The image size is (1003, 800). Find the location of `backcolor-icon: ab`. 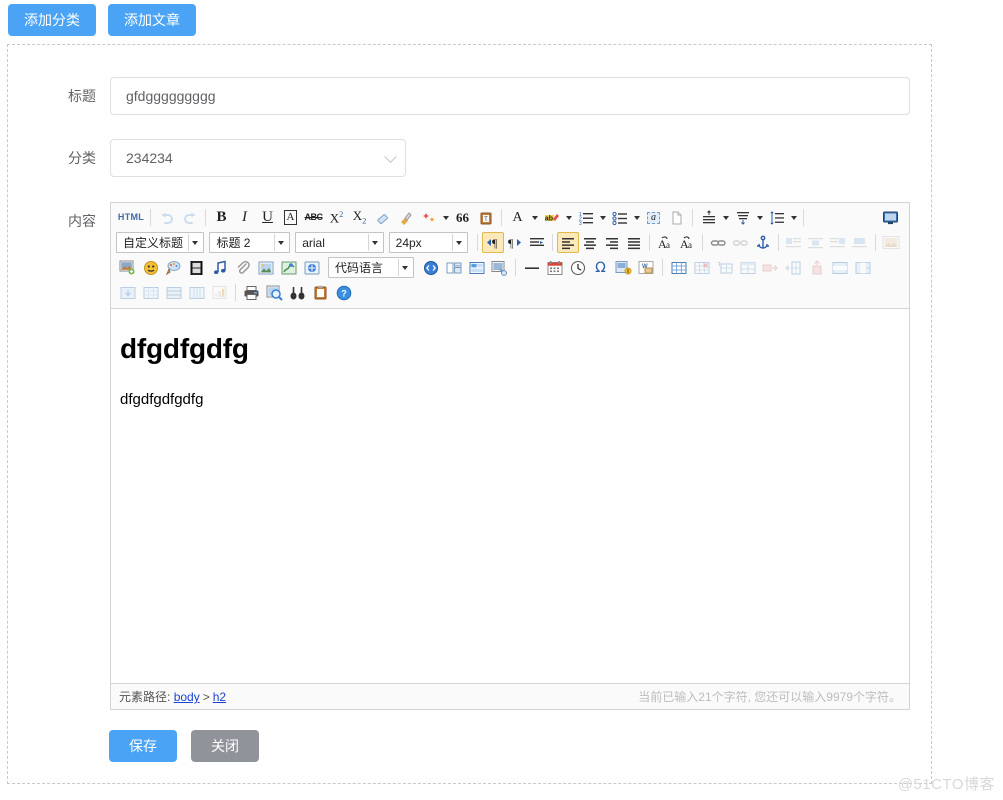

backcolor-icon: ab is located at coordinates (551, 217).